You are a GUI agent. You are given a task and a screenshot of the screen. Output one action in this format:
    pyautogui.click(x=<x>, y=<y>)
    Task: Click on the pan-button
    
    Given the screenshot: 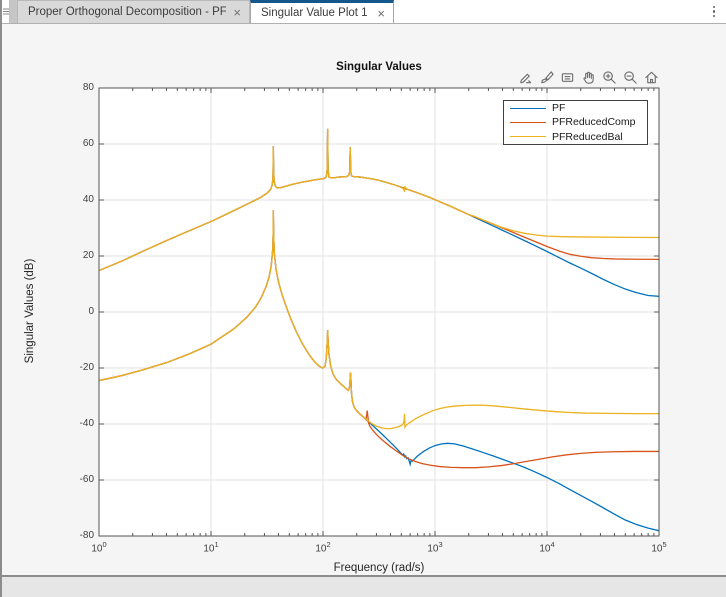 What is the action you would take?
    pyautogui.click(x=588, y=77)
    